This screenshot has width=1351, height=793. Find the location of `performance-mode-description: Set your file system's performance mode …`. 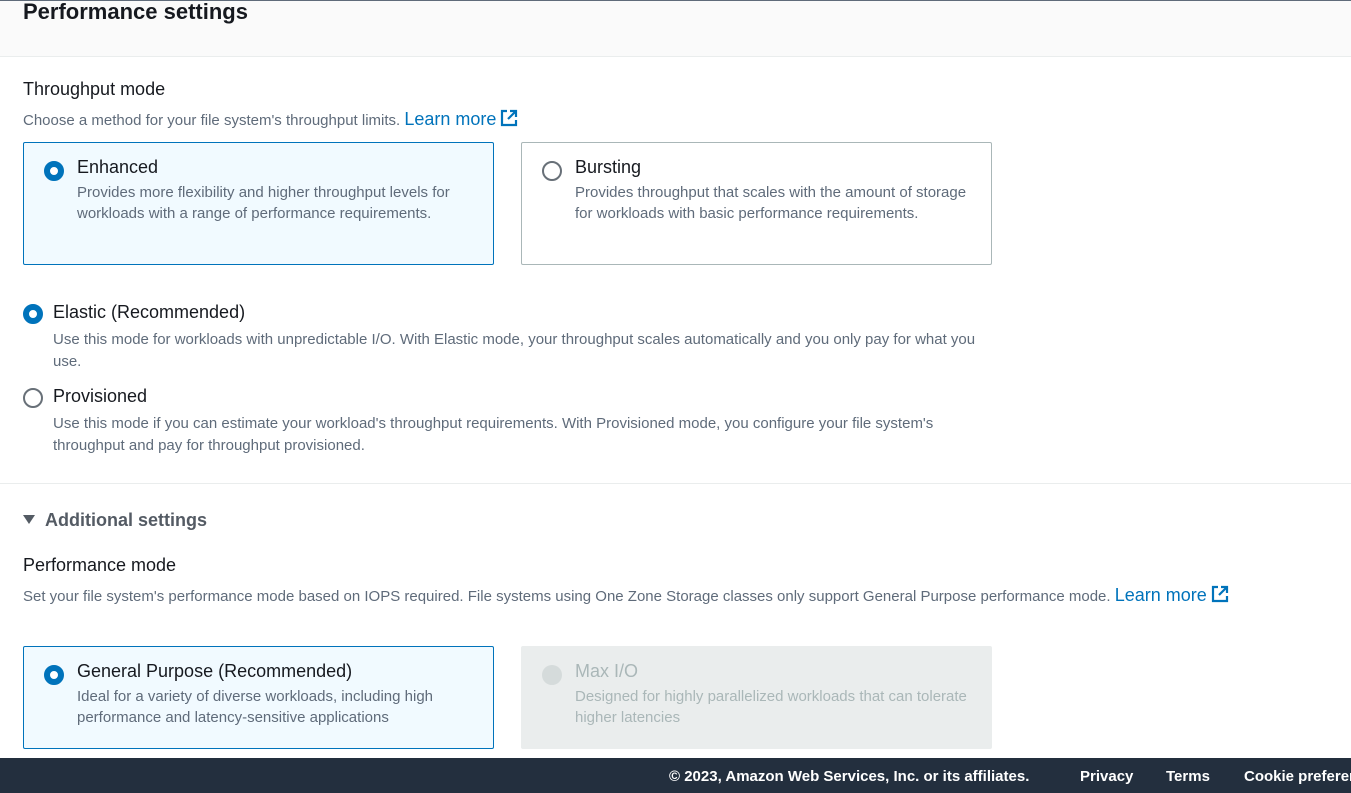

performance-mode-description: Set your file system's performance mode … is located at coordinates (673, 596).